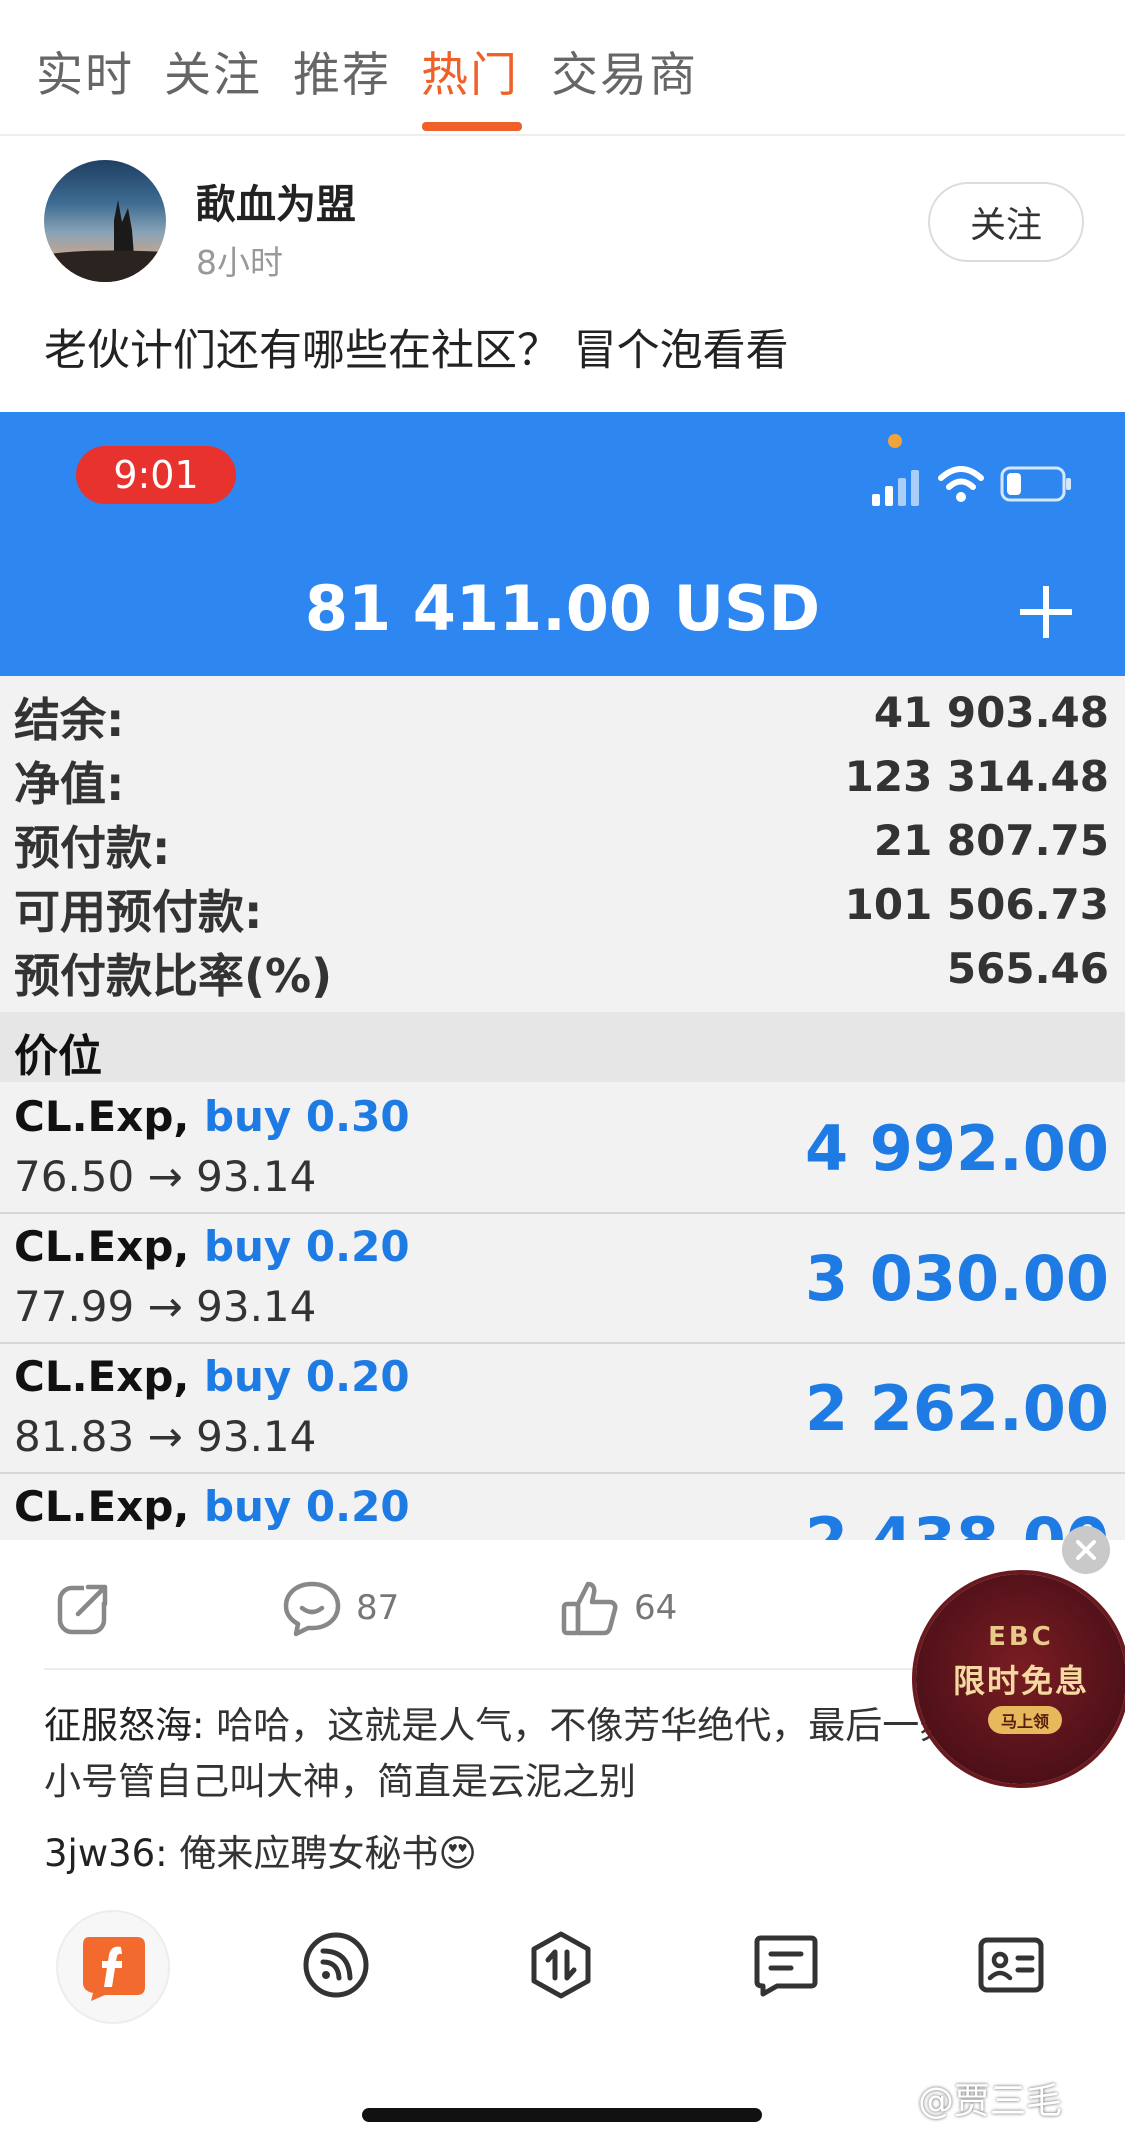 Image resolution: width=1125 pixels, height=2151 pixels. What do you see at coordinates (562, 716) in the screenshot?
I see `account-row: 结余: 41 903.48` at bounding box center [562, 716].